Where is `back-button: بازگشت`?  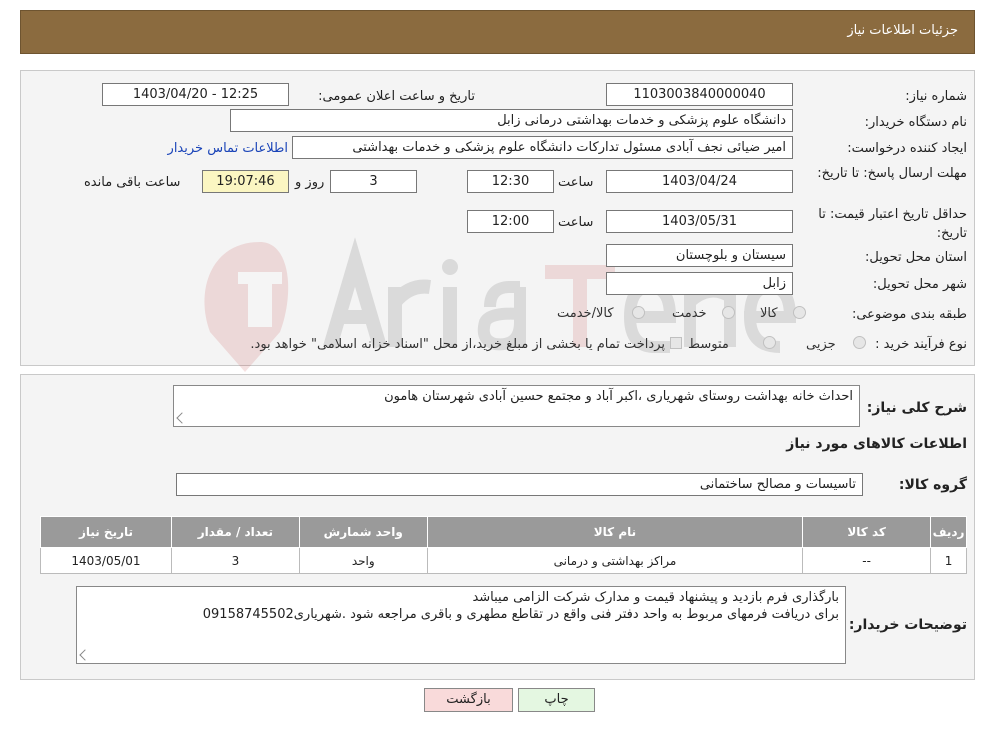
back-button: بازگشت is located at coordinates (468, 700).